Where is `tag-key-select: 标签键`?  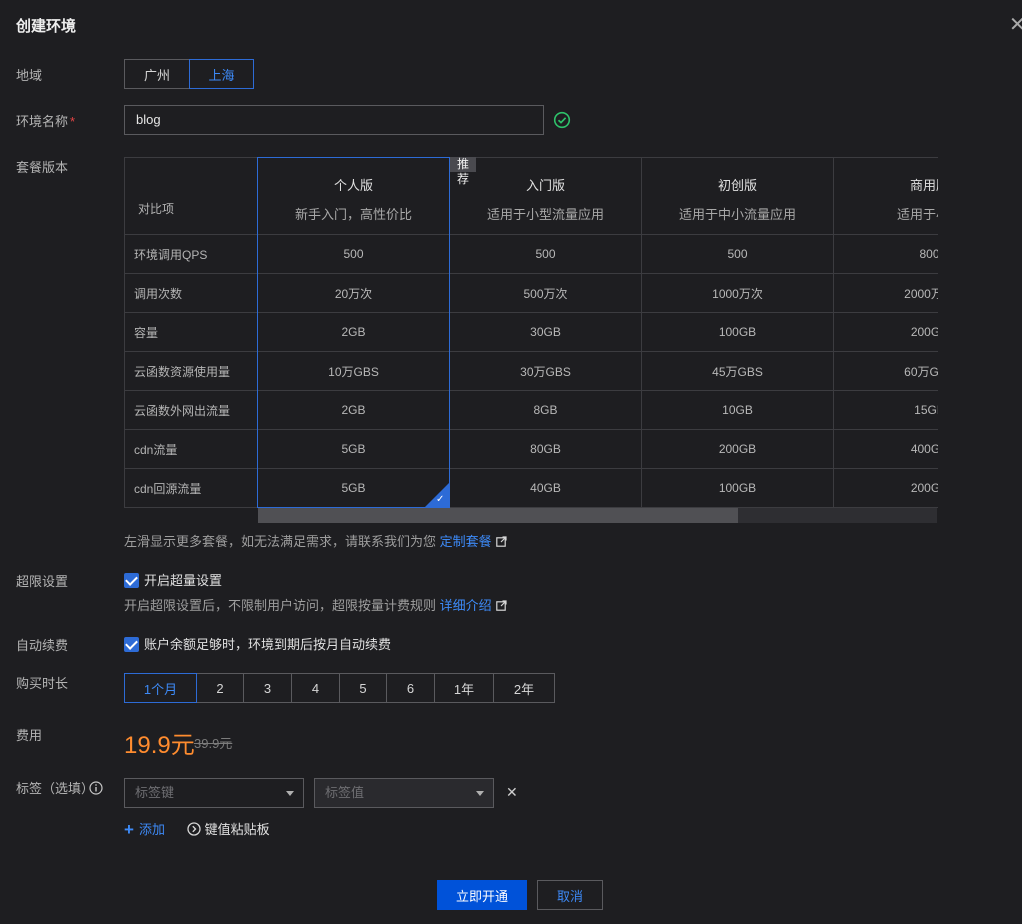
tag-key-select: 标签键 is located at coordinates (214, 793).